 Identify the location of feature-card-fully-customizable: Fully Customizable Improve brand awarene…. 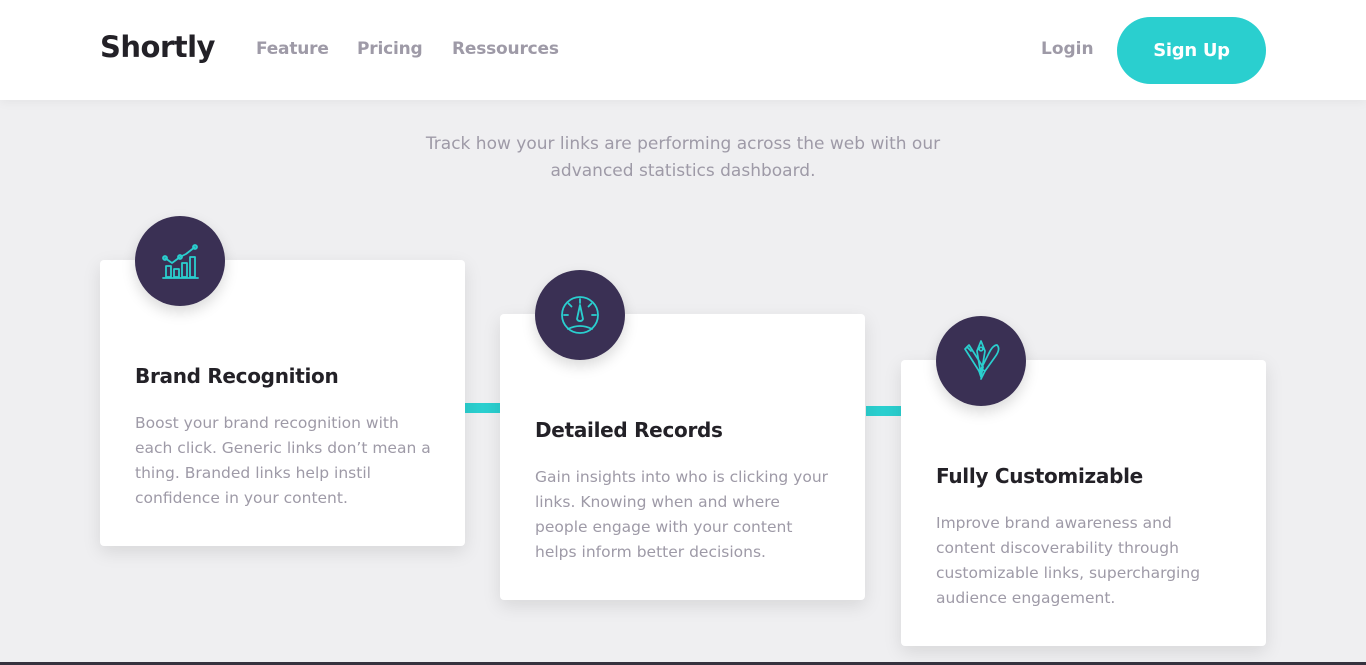
(1083, 503).